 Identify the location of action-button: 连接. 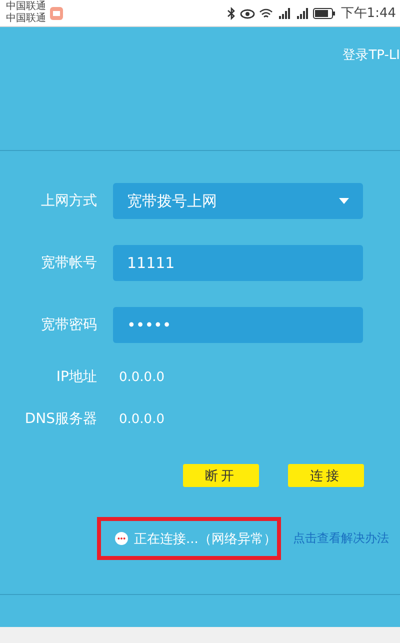
(326, 475).